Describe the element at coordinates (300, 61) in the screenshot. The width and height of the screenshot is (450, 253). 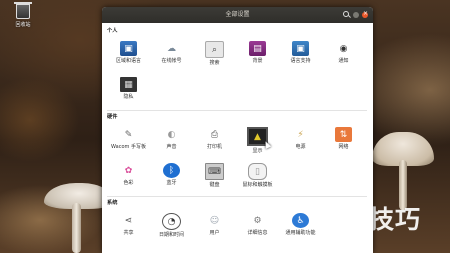
I see `settings-item-label: 语言支持` at that location.